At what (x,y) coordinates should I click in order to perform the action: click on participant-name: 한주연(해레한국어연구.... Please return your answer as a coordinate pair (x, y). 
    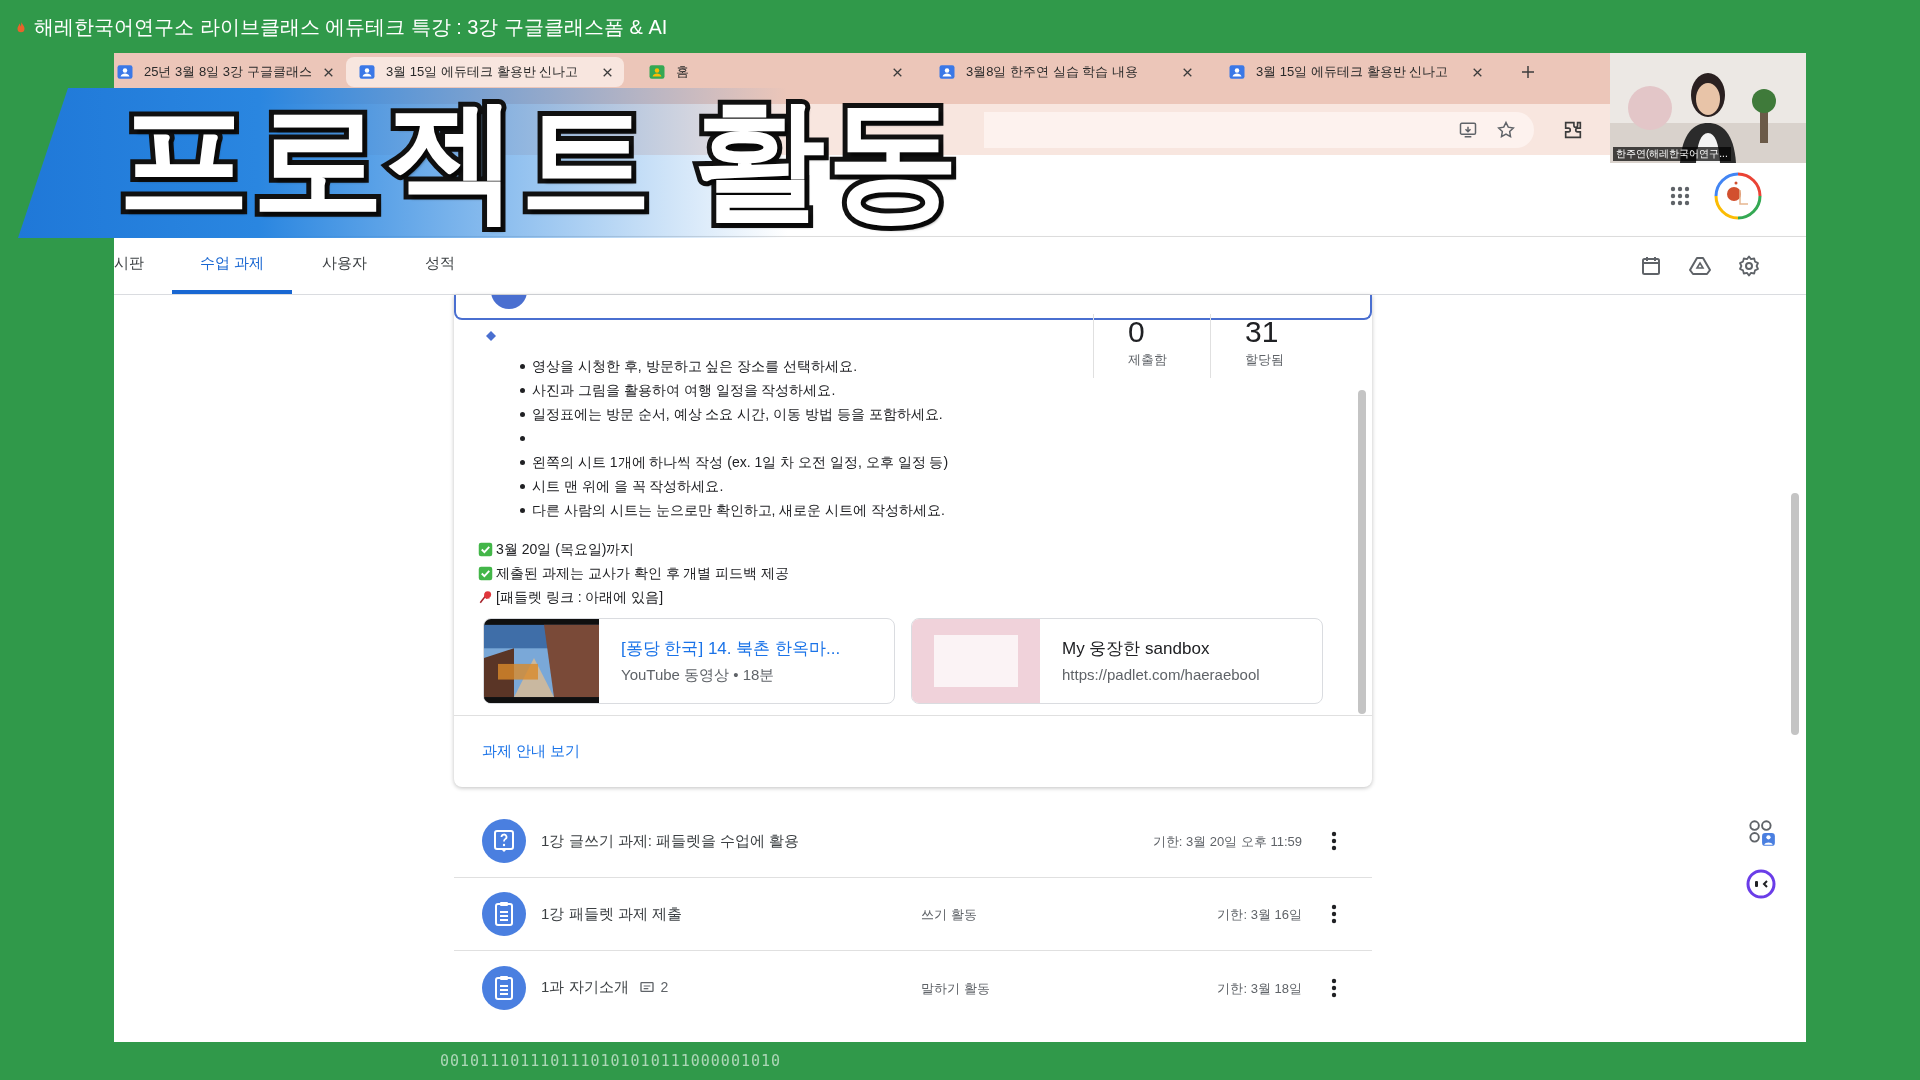
    Looking at the image, I should click on (1672, 154).